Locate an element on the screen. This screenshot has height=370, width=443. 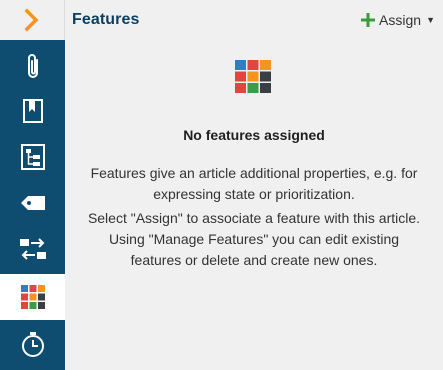
plus-icon is located at coordinates (368, 20).